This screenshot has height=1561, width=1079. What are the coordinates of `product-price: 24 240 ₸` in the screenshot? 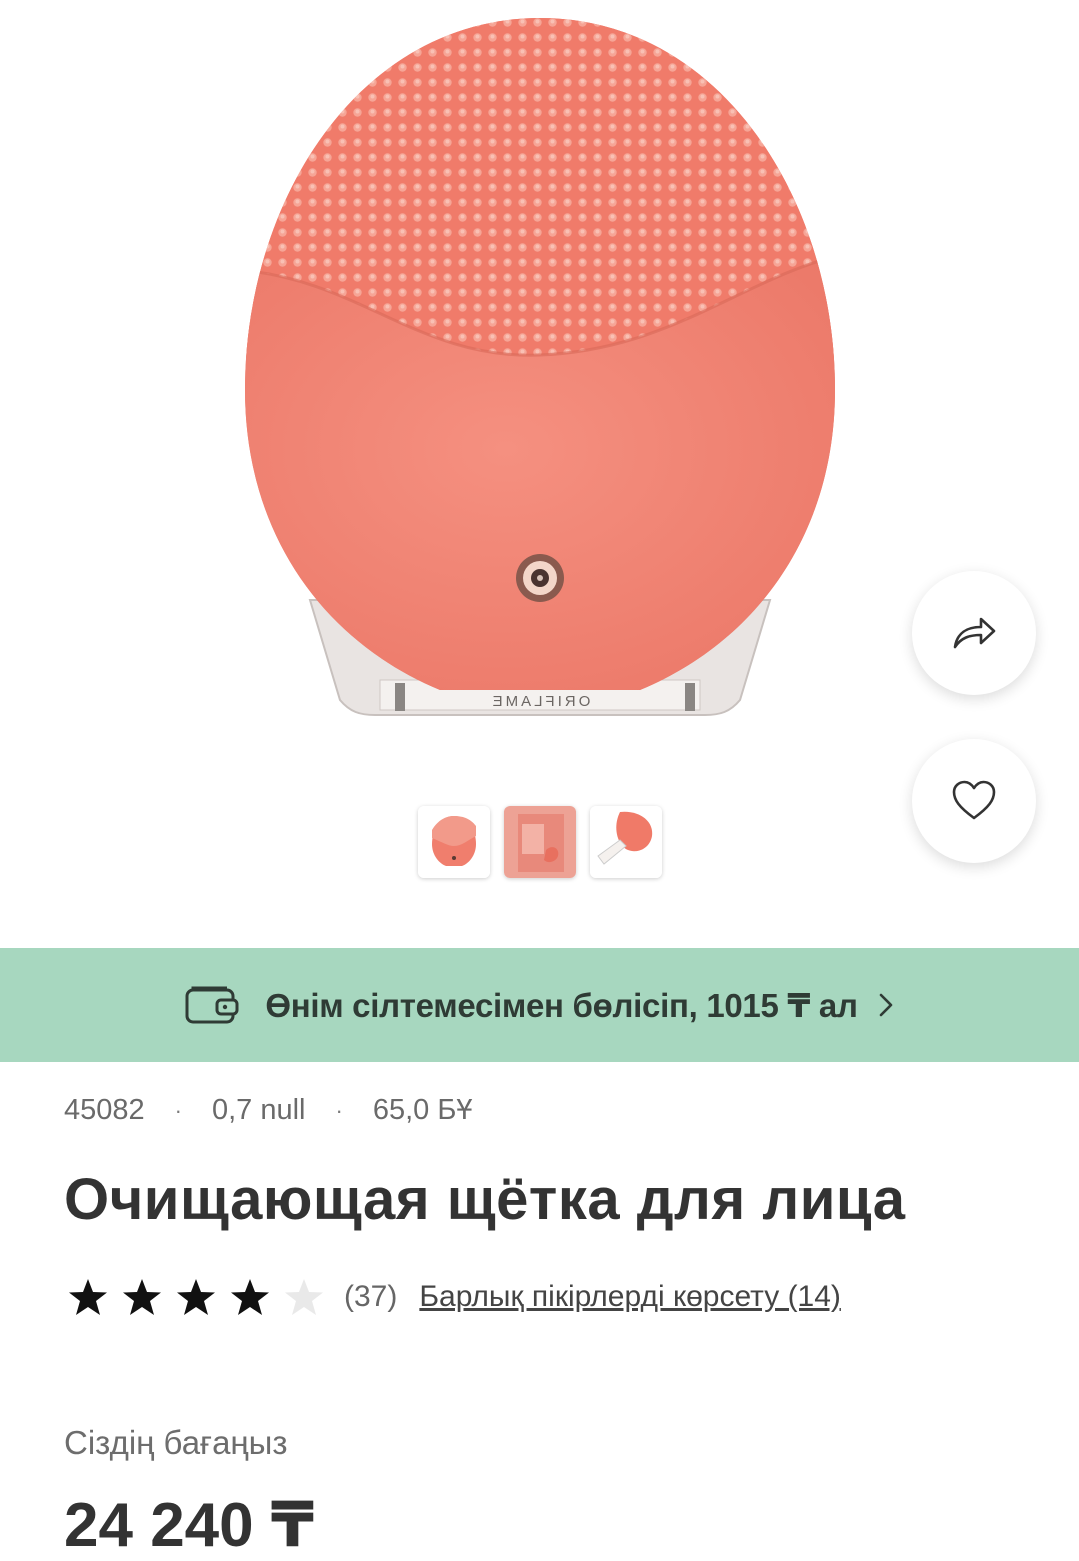 It's located at (189, 1525).